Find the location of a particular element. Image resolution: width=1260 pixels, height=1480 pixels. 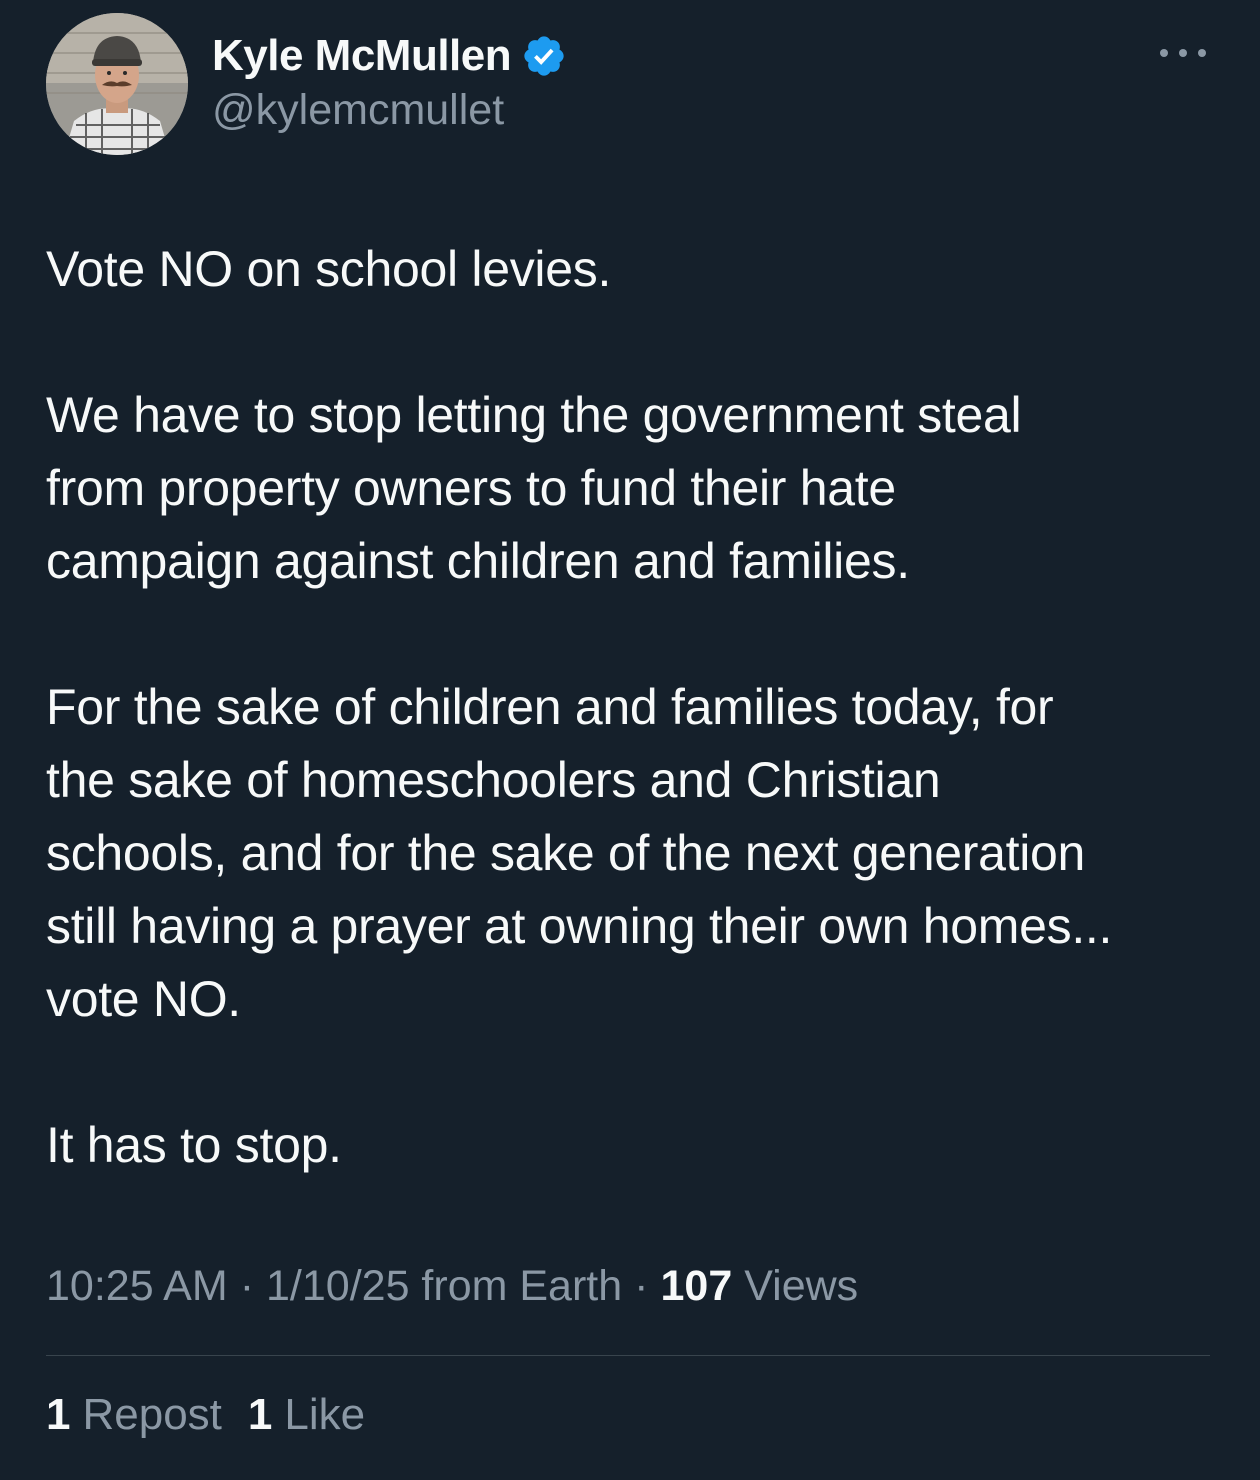

more-options-icon is located at coordinates (1183, 53).